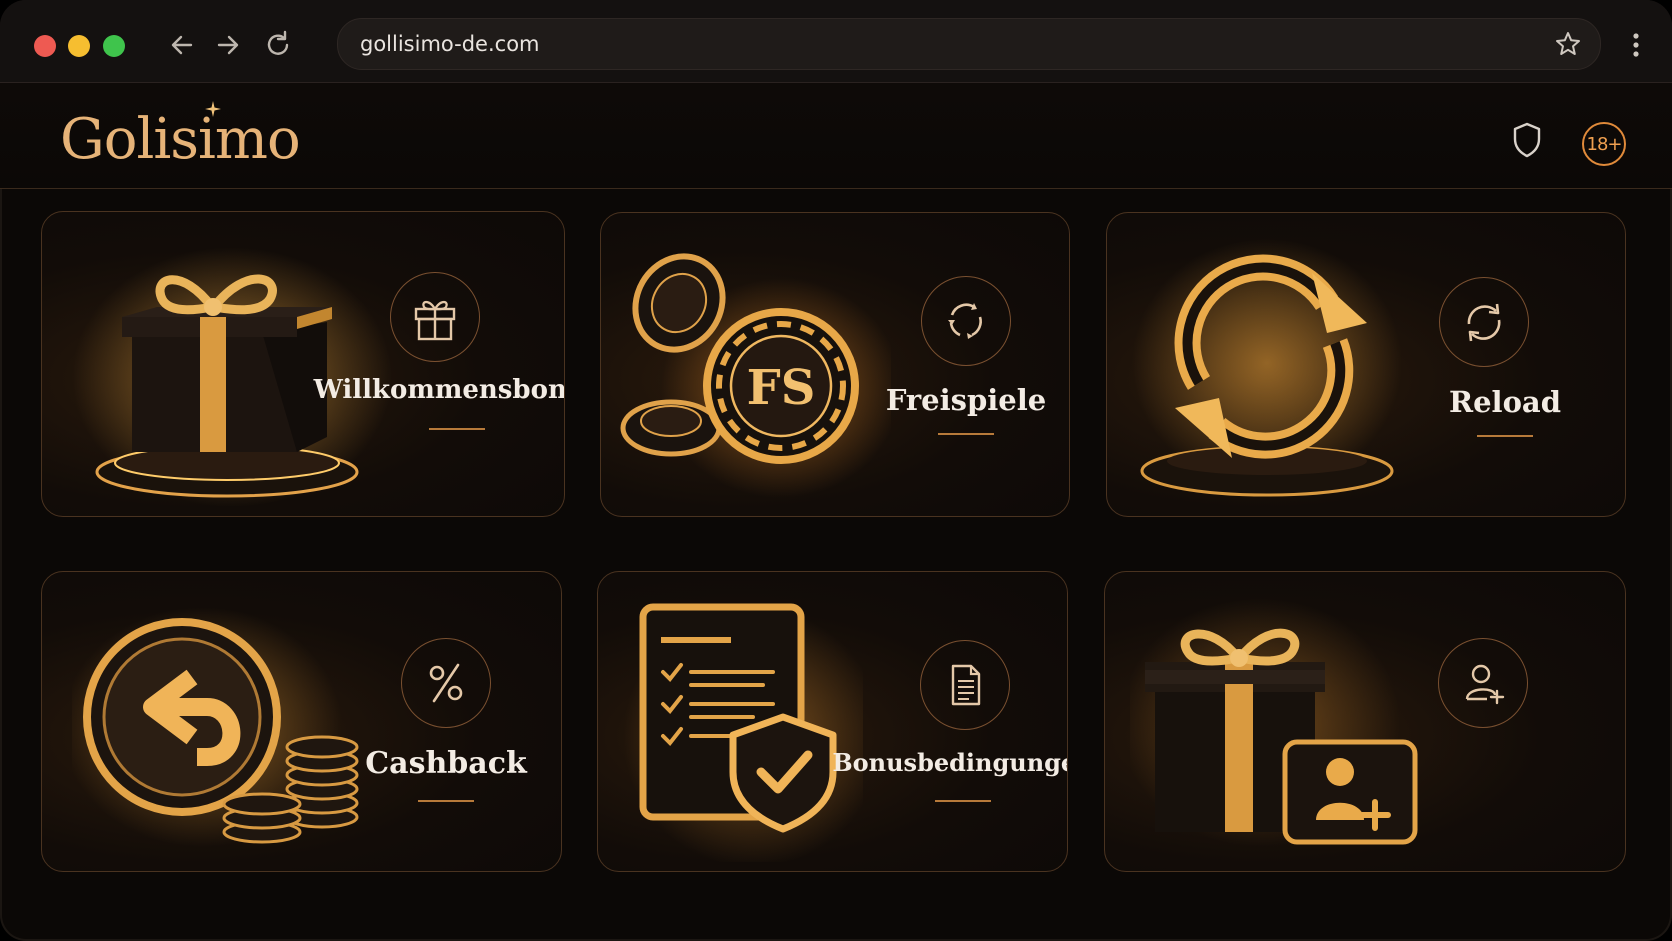 This screenshot has height=941, width=1672. Describe the element at coordinates (439, 390) in the screenshot. I see `card-label: Willkommensbonus` at that location.